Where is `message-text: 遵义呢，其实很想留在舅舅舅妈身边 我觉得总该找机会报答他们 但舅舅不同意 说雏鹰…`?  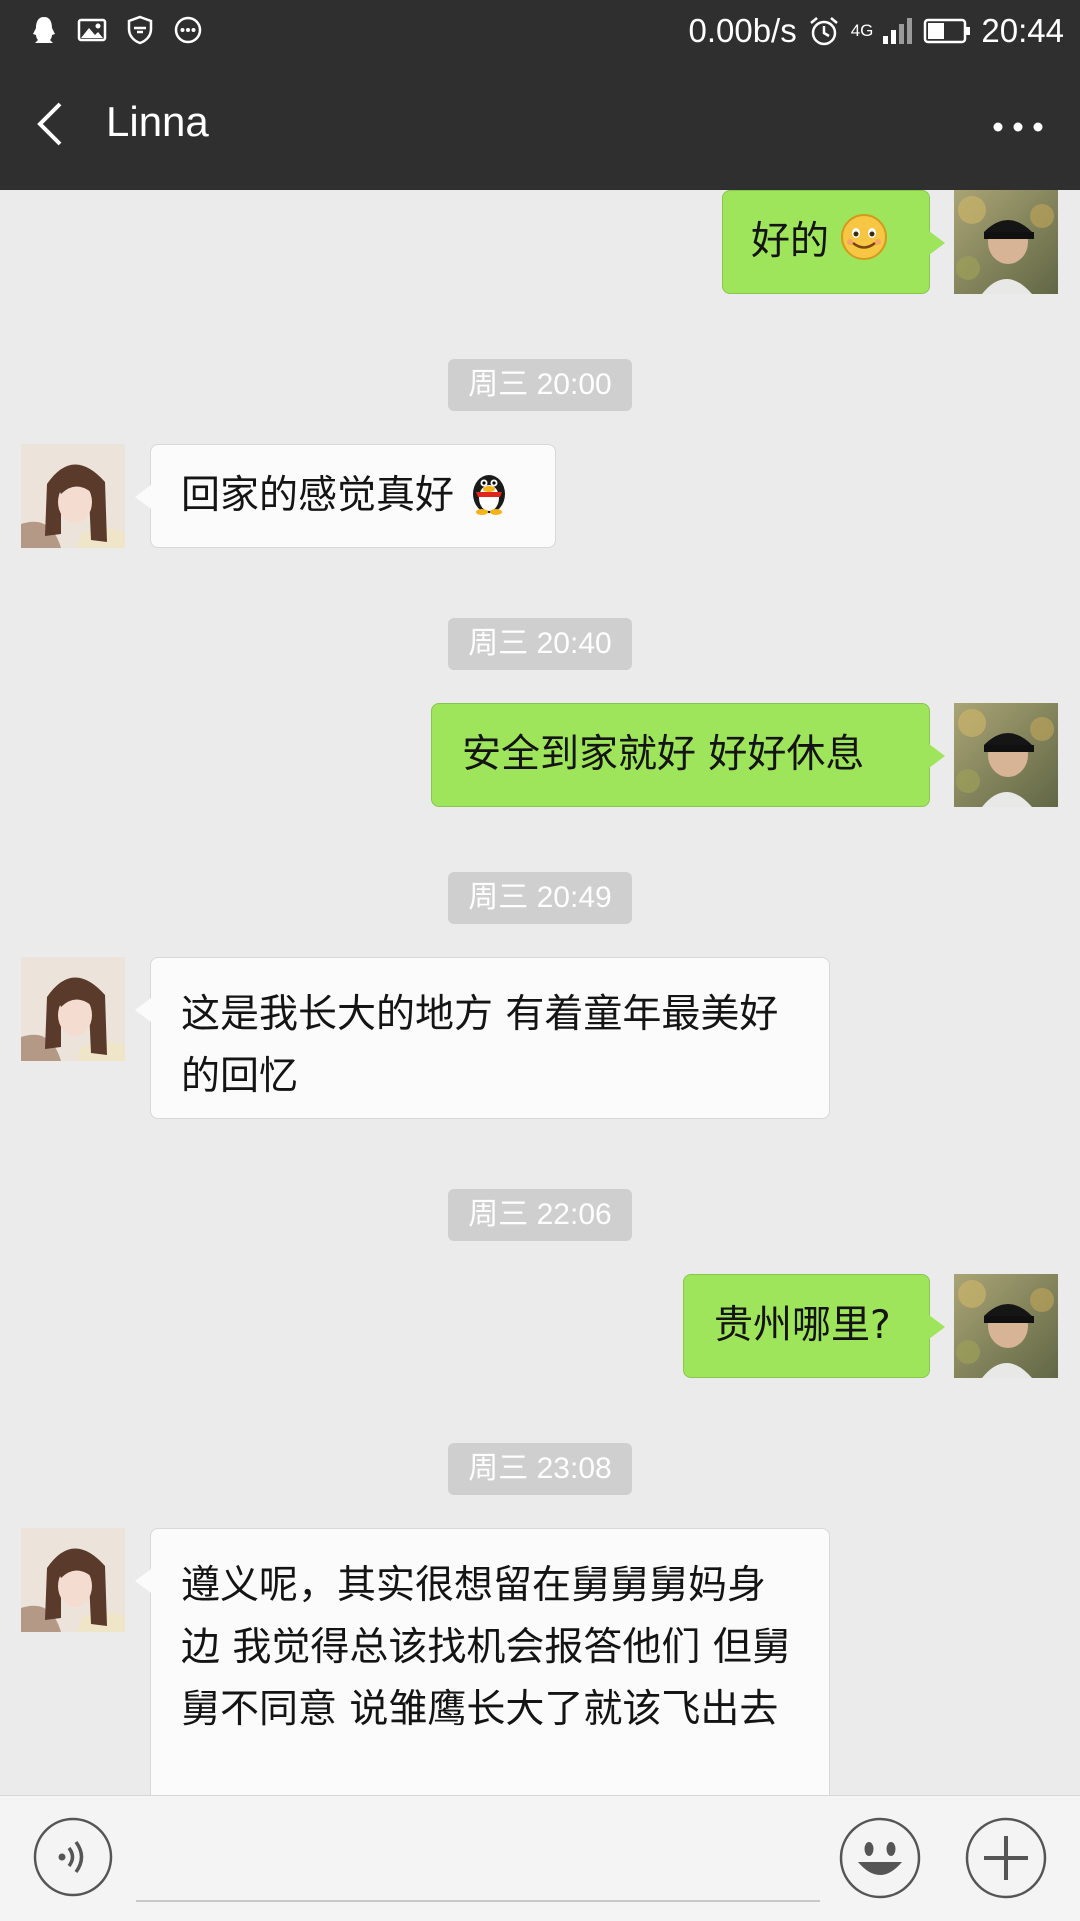 message-text: 遵义呢，其实很想留在舅舅舅妈身边 我觉得总该找机会报答他们 但舅舅不同意 说雏鹰… is located at coordinates (486, 1647).